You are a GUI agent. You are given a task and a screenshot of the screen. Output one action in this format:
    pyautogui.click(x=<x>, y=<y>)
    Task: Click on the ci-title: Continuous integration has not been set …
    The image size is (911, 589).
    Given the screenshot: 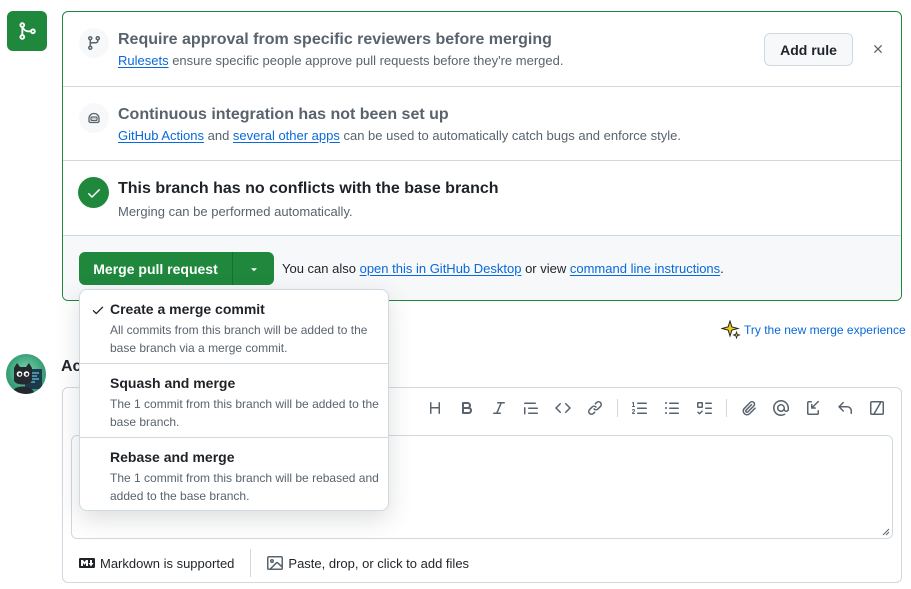 What is the action you would take?
    pyautogui.click(x=283, y=114)
    